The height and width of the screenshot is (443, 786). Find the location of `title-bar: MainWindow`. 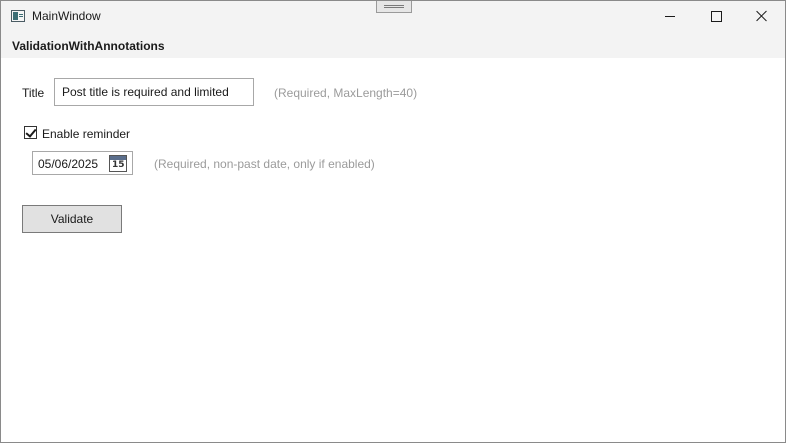

title-bar: MainWindow is located at coordinates (393, 16).